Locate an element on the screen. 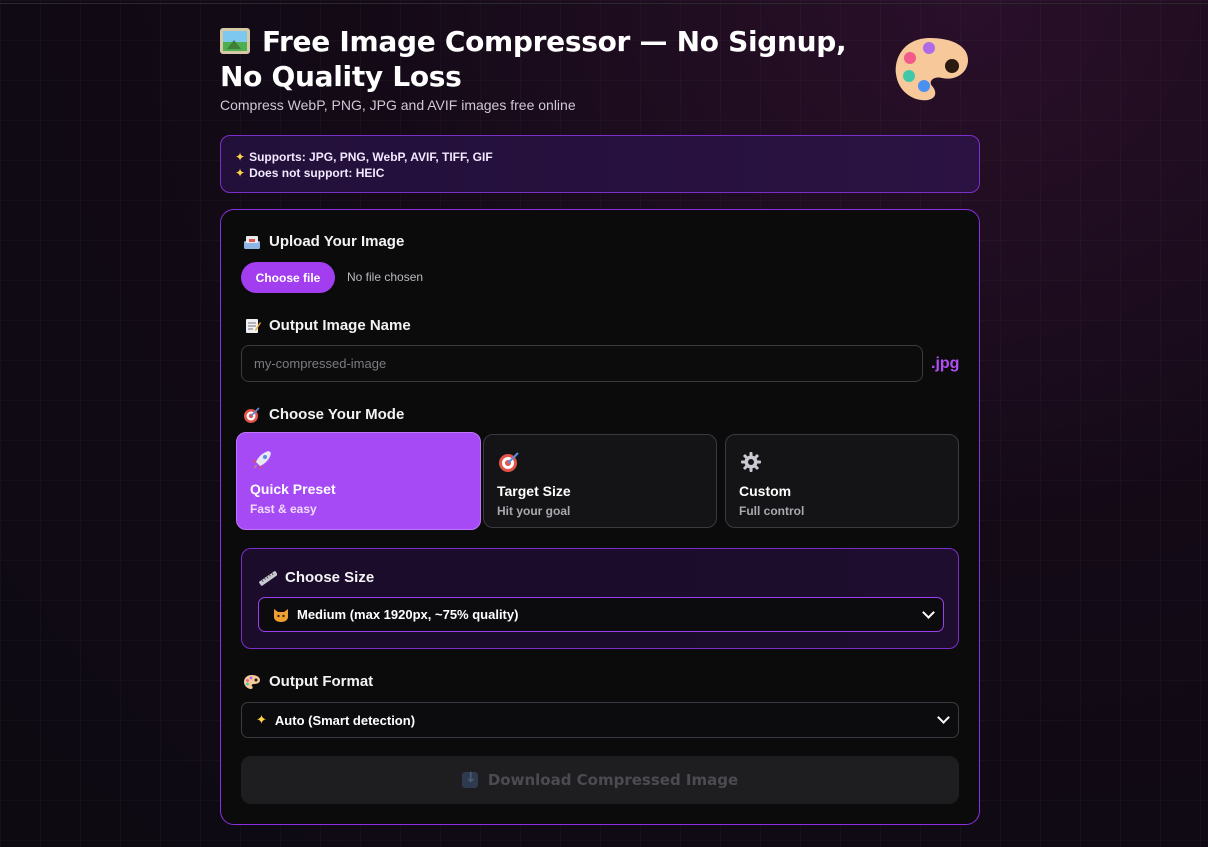  cat-face-icon is located at coordinates (281, 615).